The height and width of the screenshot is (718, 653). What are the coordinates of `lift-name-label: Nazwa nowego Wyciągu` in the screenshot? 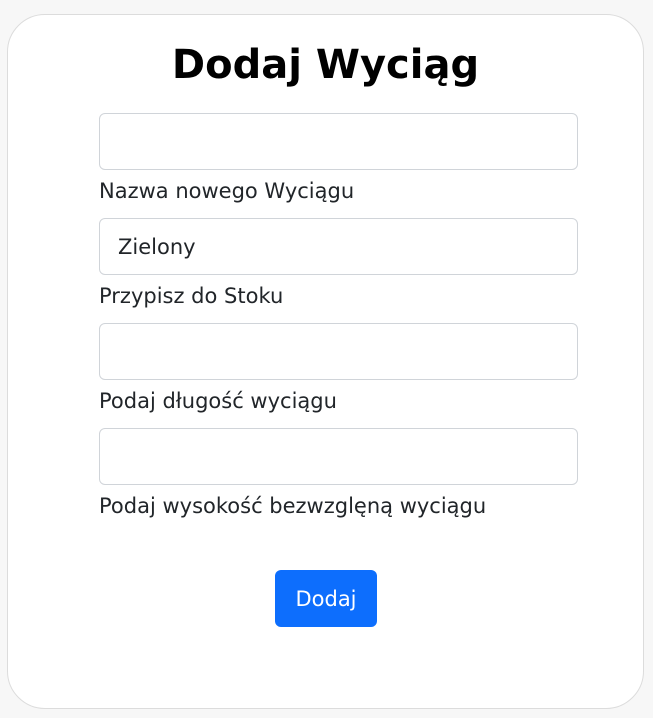 It's located at (227, 191).